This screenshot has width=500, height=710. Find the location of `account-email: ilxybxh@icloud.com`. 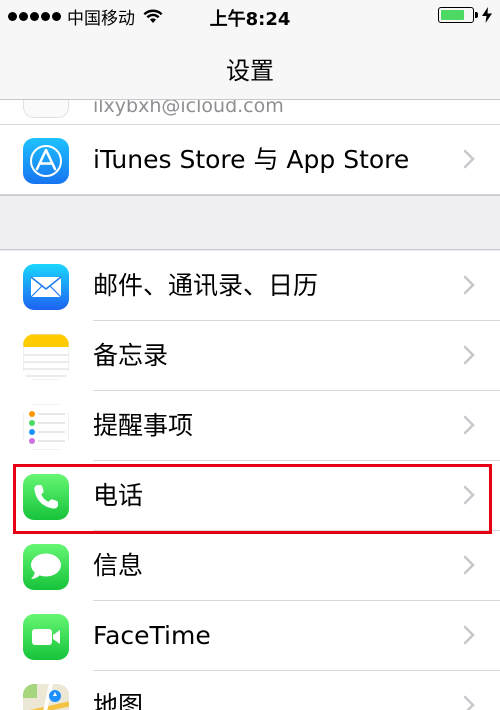

account-email: ilxybxh@icloud.com is located at coordinates (188, 108).